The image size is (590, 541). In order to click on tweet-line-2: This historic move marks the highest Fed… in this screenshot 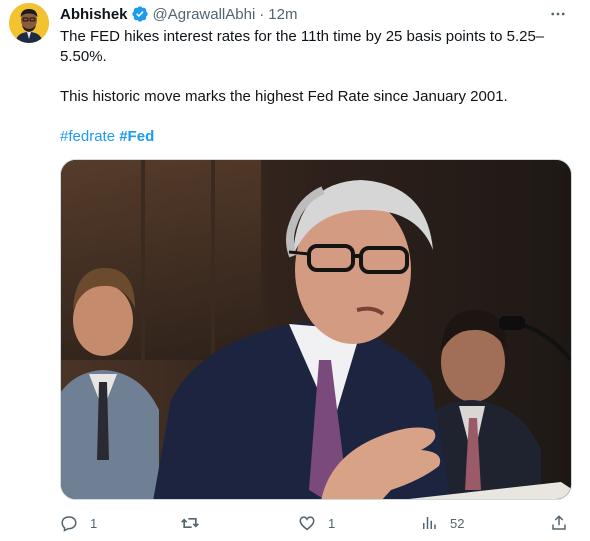, I will do `click(284, 96)`.